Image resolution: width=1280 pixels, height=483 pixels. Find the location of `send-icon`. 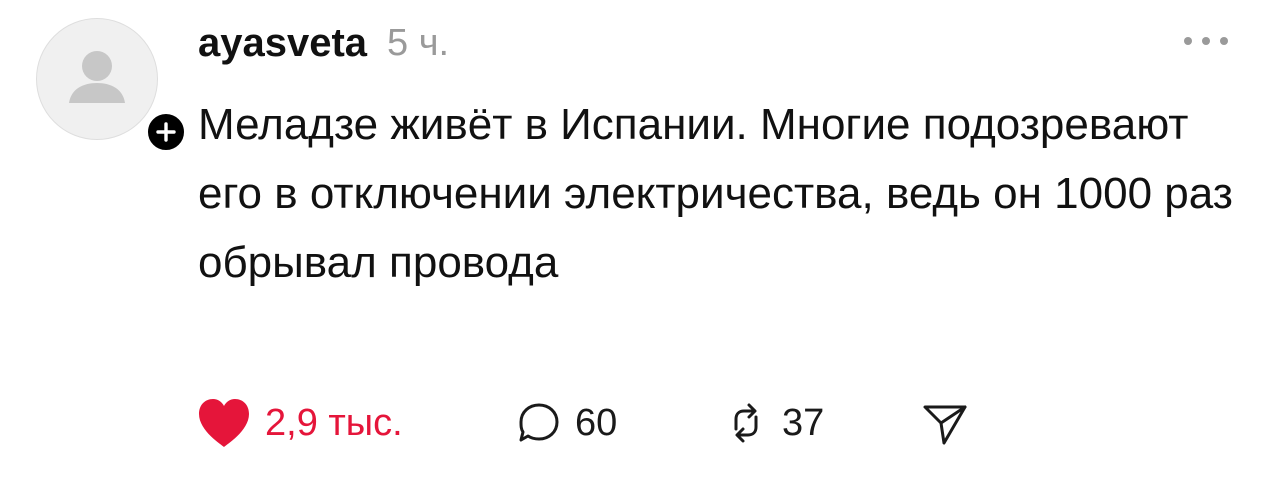

send-icon is located at coordinates (945, 425).